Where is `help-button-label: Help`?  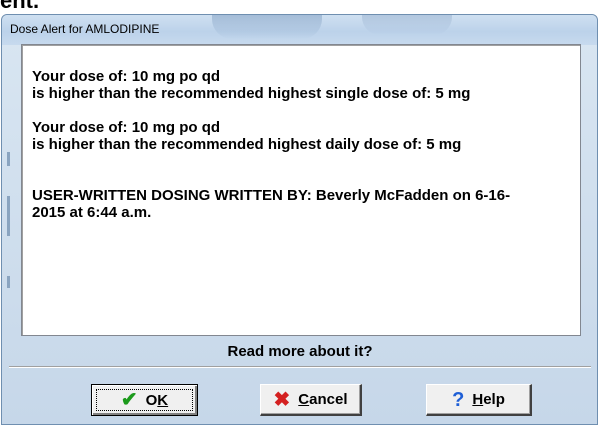
help-button-label: Help is located at coordinates (488, 399).